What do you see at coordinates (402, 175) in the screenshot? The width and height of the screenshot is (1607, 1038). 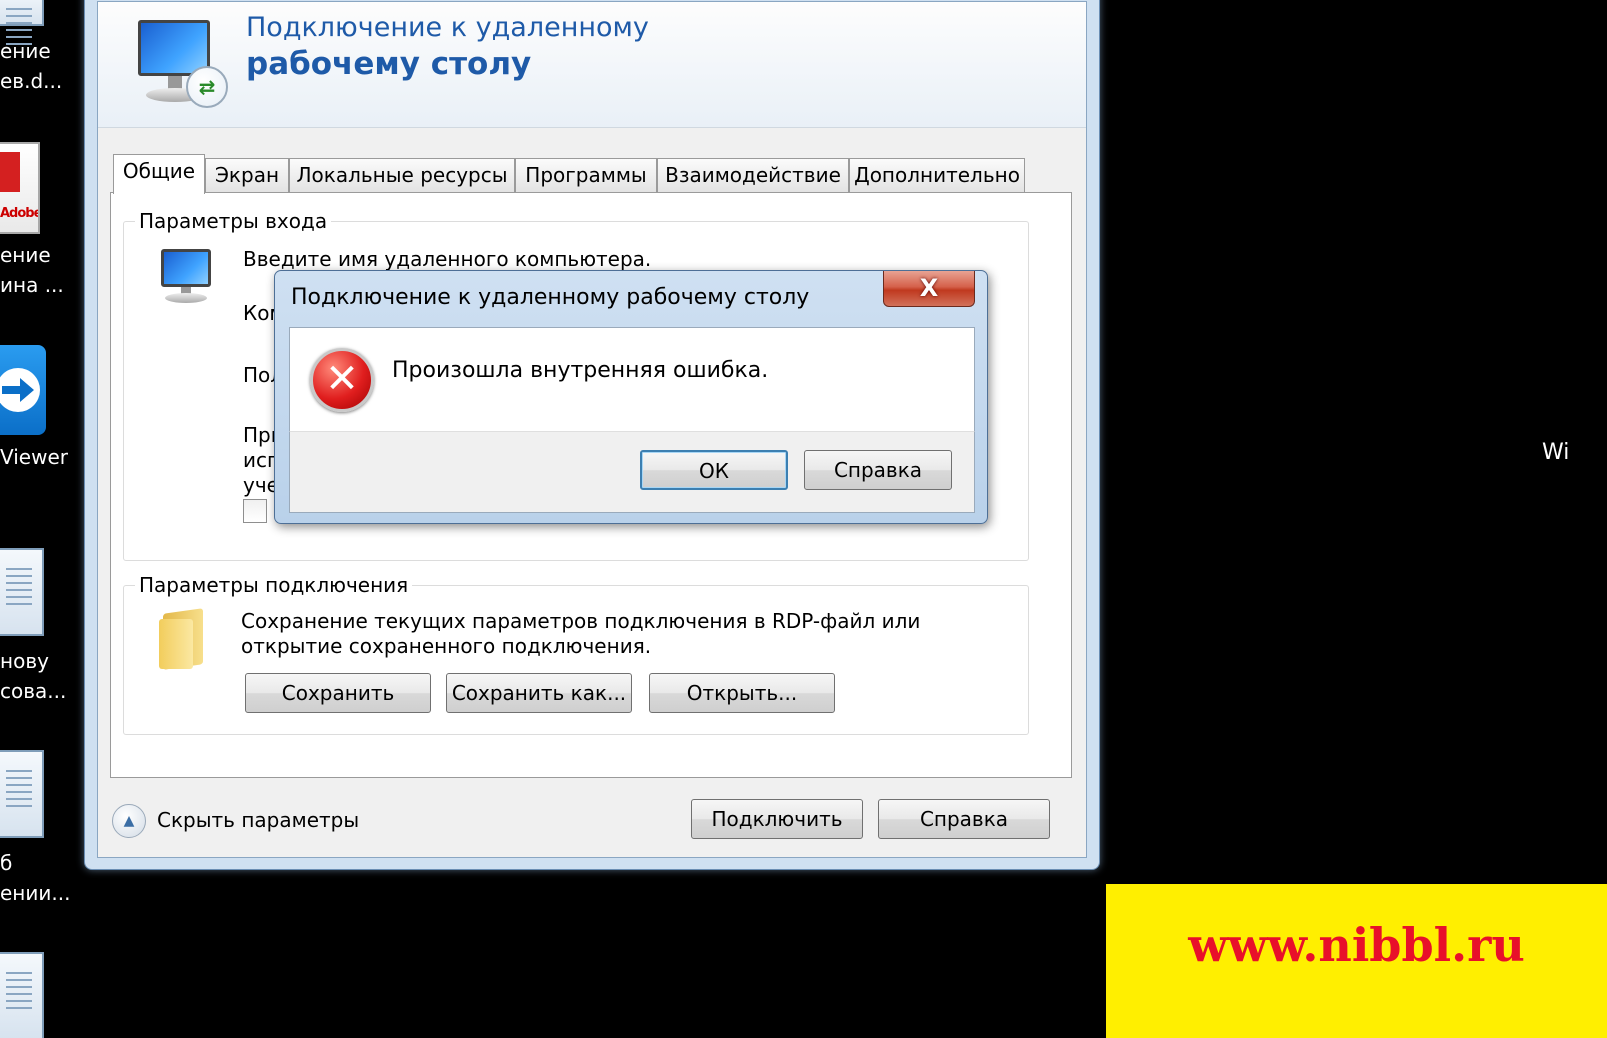 I see `tab-local-resources: Локальные ресурсы` at bounding box center [402, 175].